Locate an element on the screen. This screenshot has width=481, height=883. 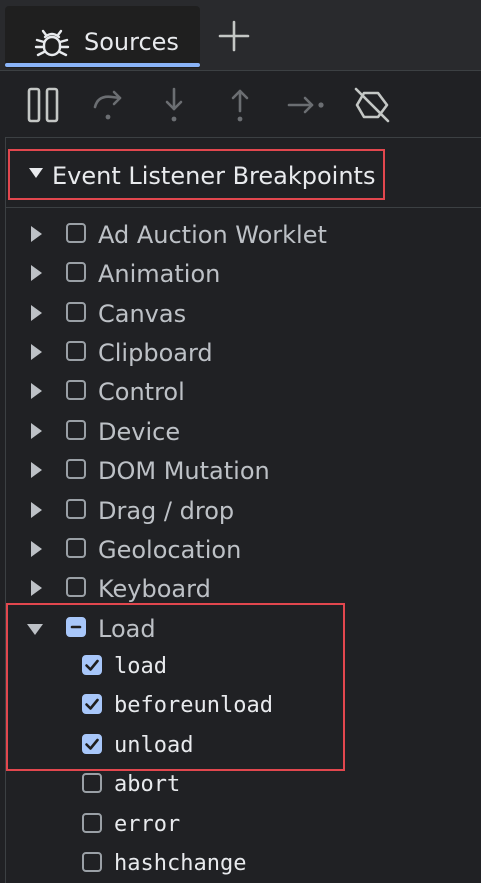
category-row-dom-mutation: DOM Mutation is located at coordinates (243, 470).